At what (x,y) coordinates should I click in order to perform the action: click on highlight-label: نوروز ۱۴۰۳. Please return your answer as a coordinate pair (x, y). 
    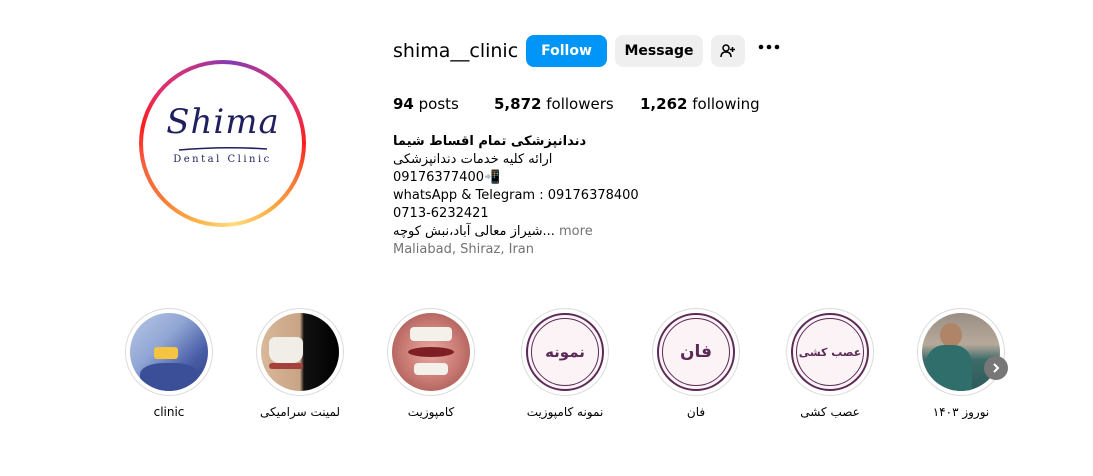
    Looking at the image, I should click on (961, 412).